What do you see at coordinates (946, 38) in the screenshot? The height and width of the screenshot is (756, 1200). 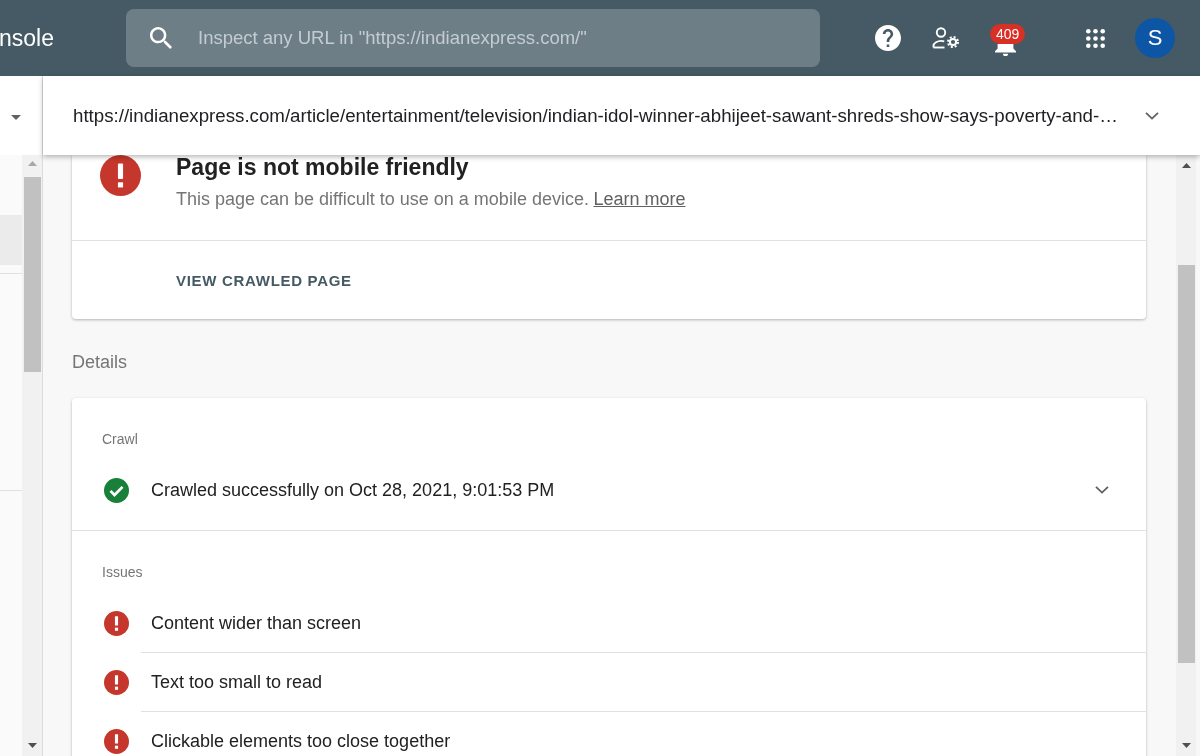 I see `person-gear-icon` at bounding box center [946, 38].